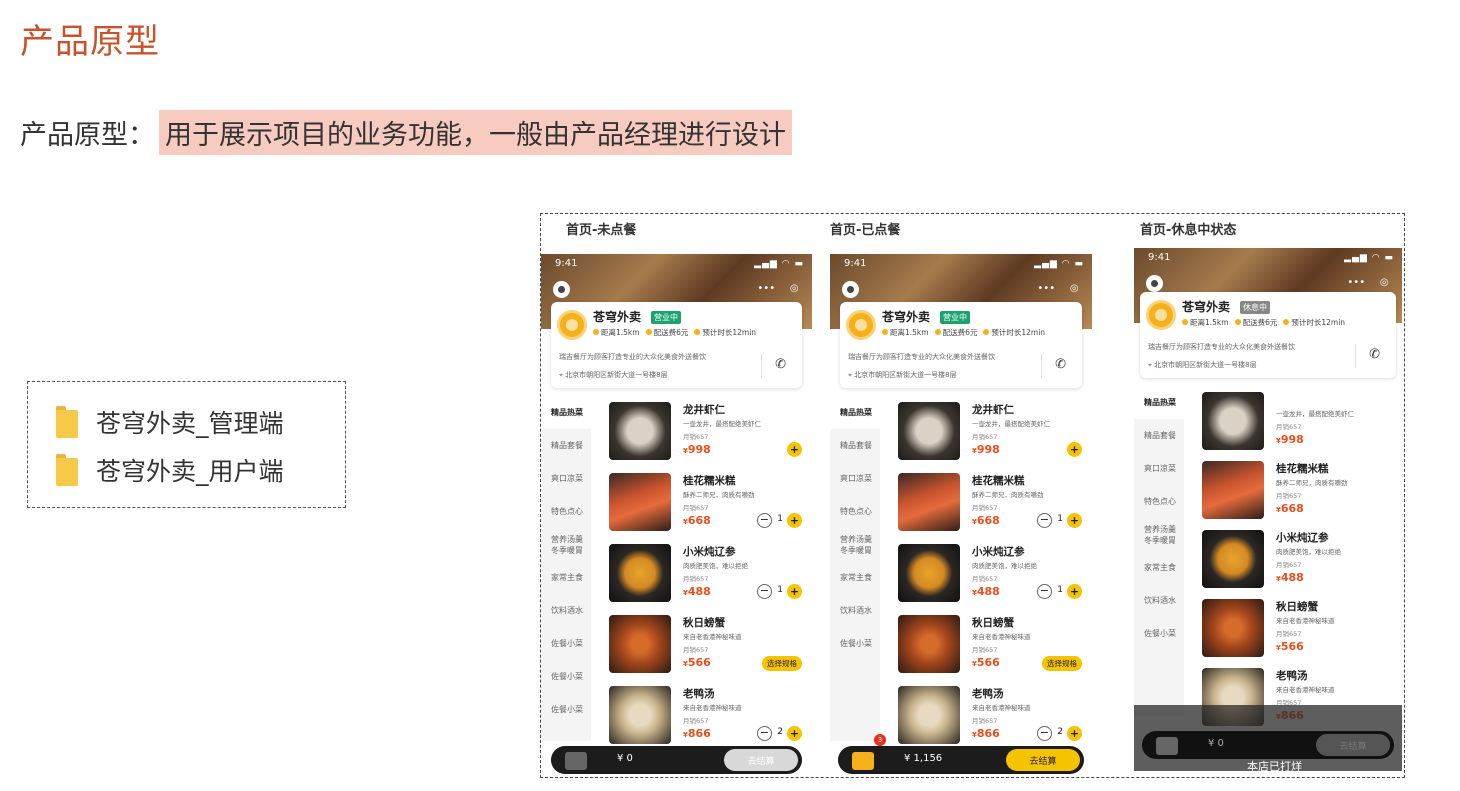 Image resolution: width=1460 pixels, height=791 pixels. Describe the element at coordinates (620, 332) in the screenshot. I see `distance-text: 距离1.5km` at that location.